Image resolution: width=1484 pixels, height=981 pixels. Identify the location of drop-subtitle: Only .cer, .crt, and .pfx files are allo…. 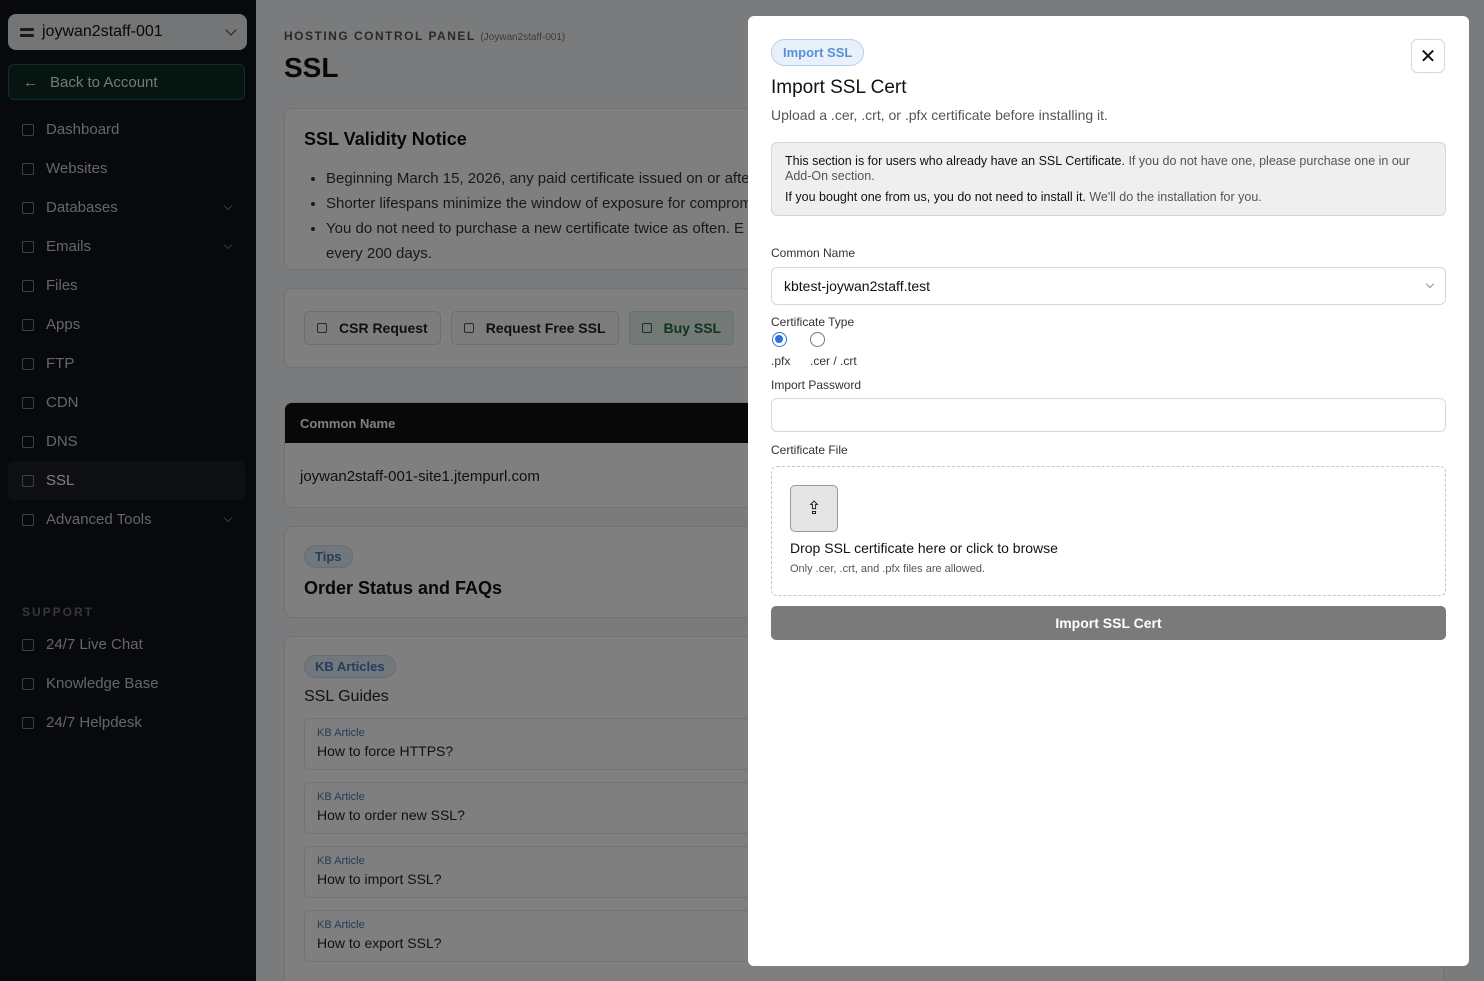
(888, 569).